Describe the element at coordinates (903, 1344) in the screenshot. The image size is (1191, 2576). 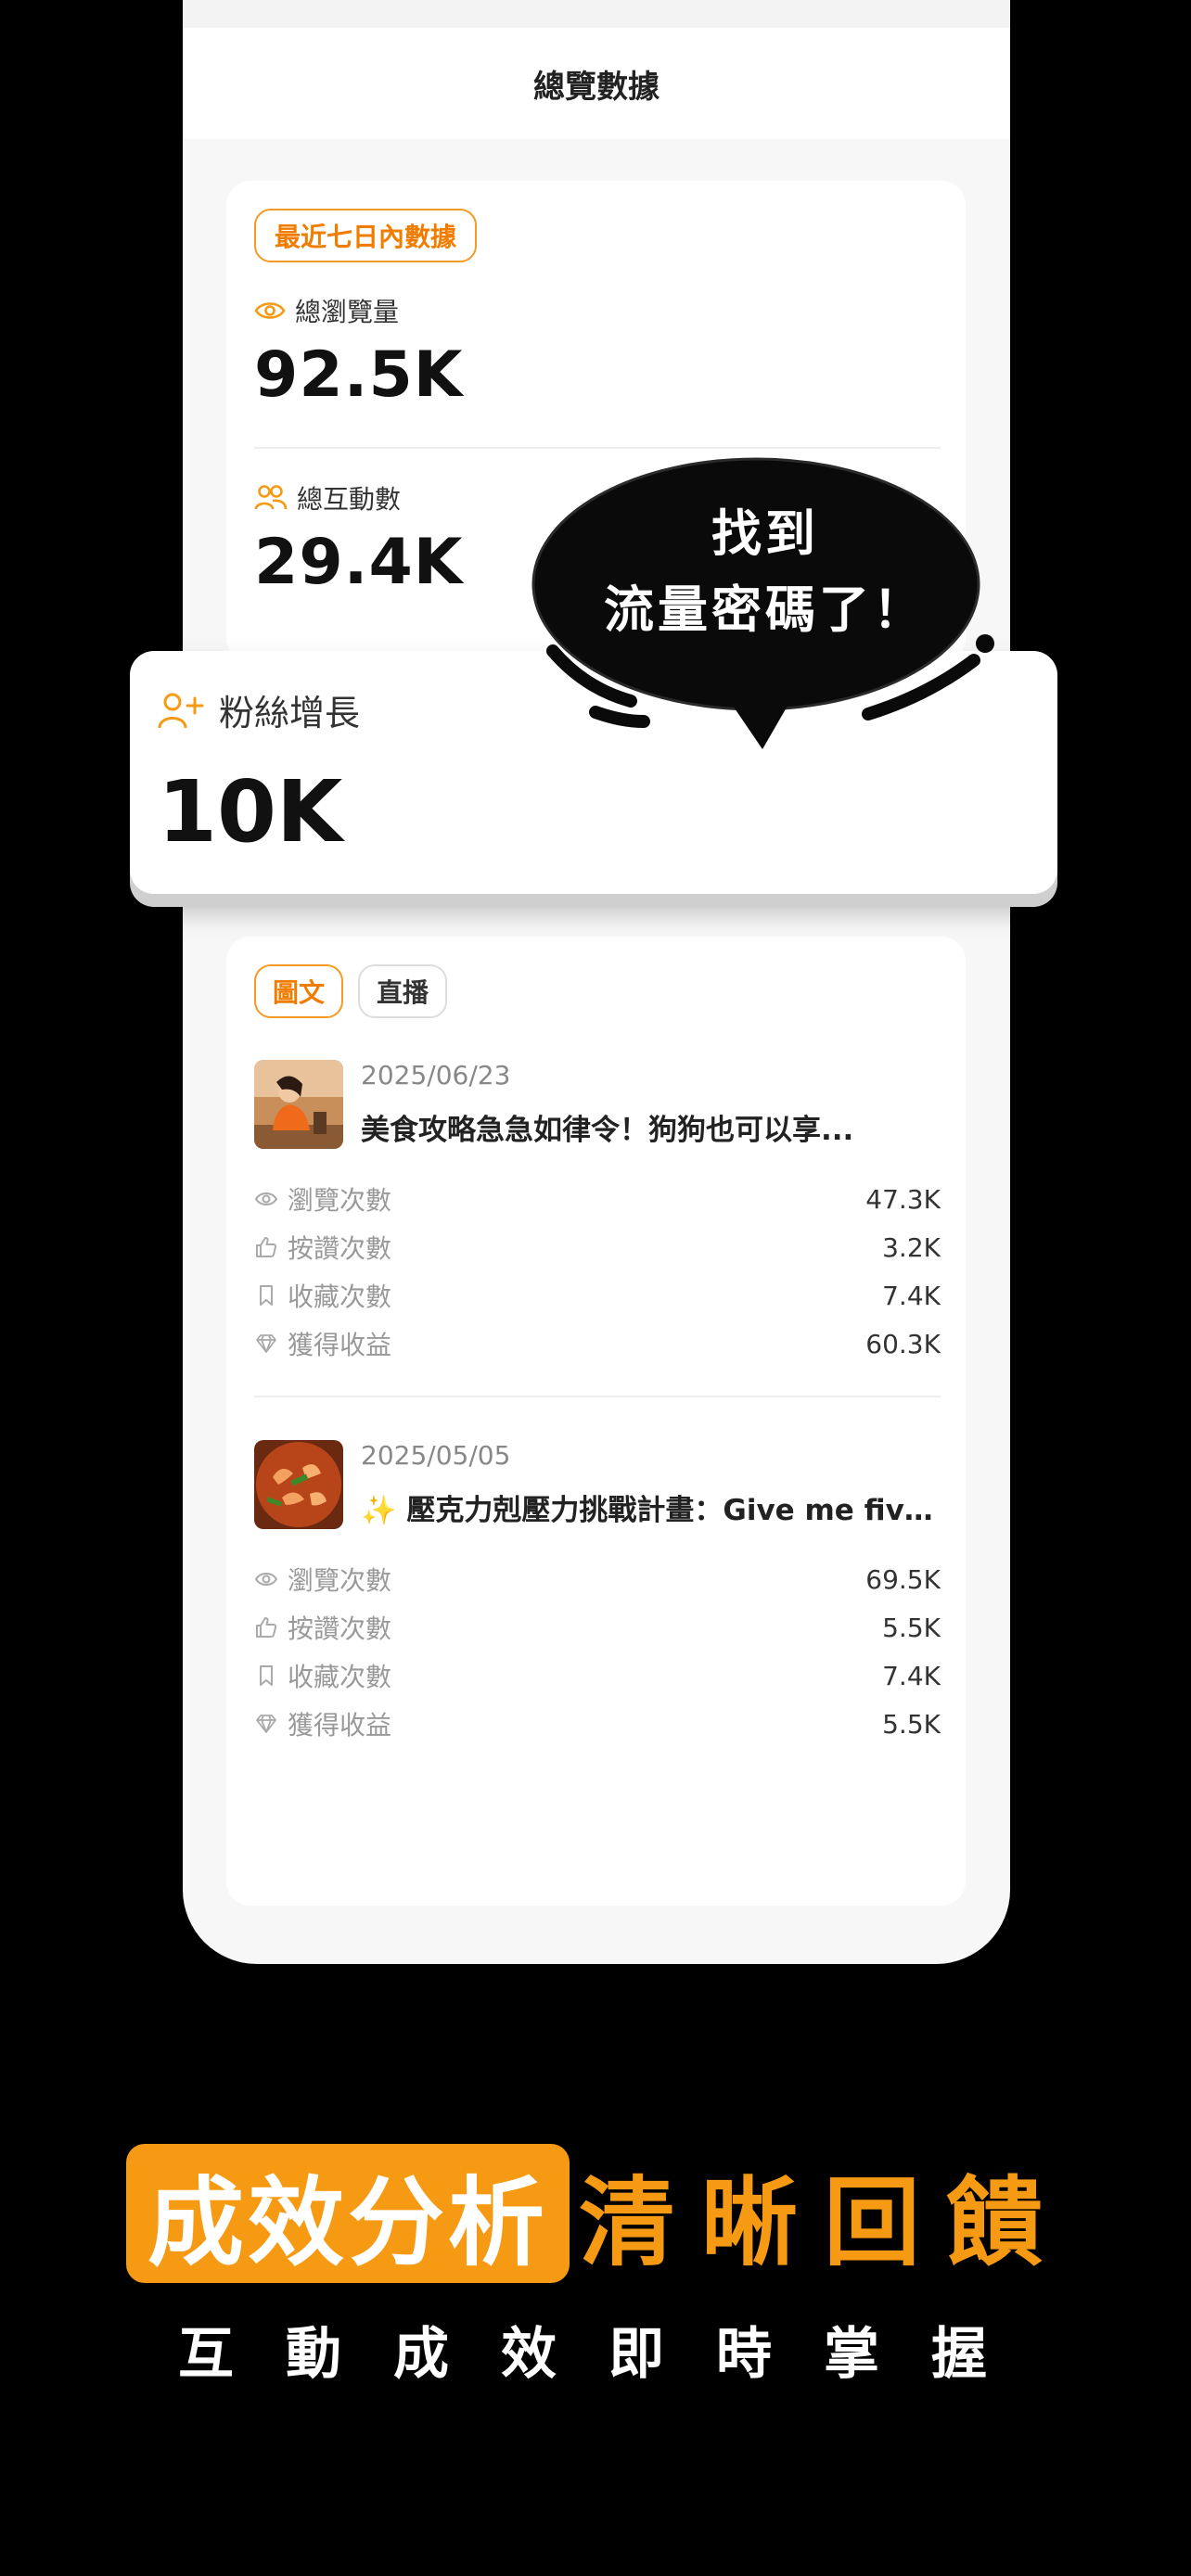
I see `earnings-value: 60.3K` at that location.